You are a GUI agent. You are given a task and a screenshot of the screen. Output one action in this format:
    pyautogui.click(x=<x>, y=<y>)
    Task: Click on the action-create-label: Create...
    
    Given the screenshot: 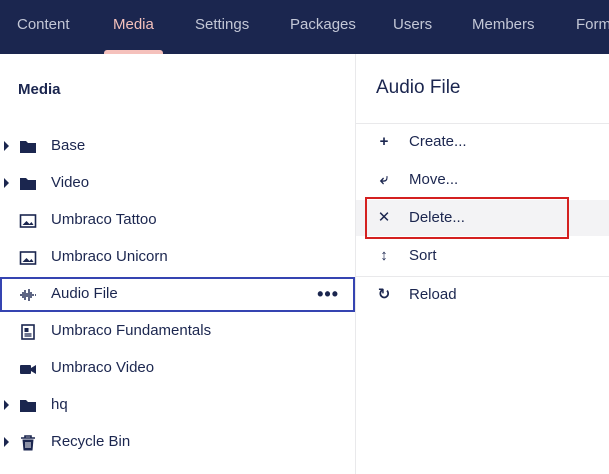 What is the action you would take?
    pyautogui.click(x=438, y=141)
    